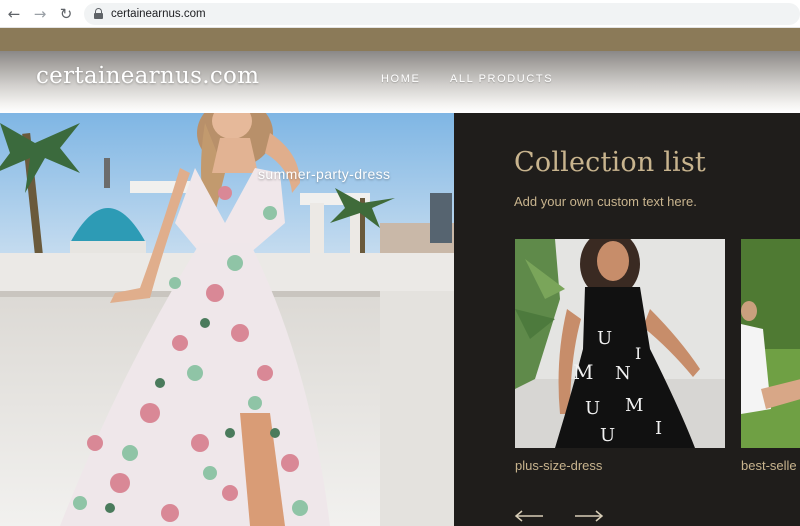  I want to click on collection-card-plus-size-dress: U M N I U M I U, so click(620, 343).